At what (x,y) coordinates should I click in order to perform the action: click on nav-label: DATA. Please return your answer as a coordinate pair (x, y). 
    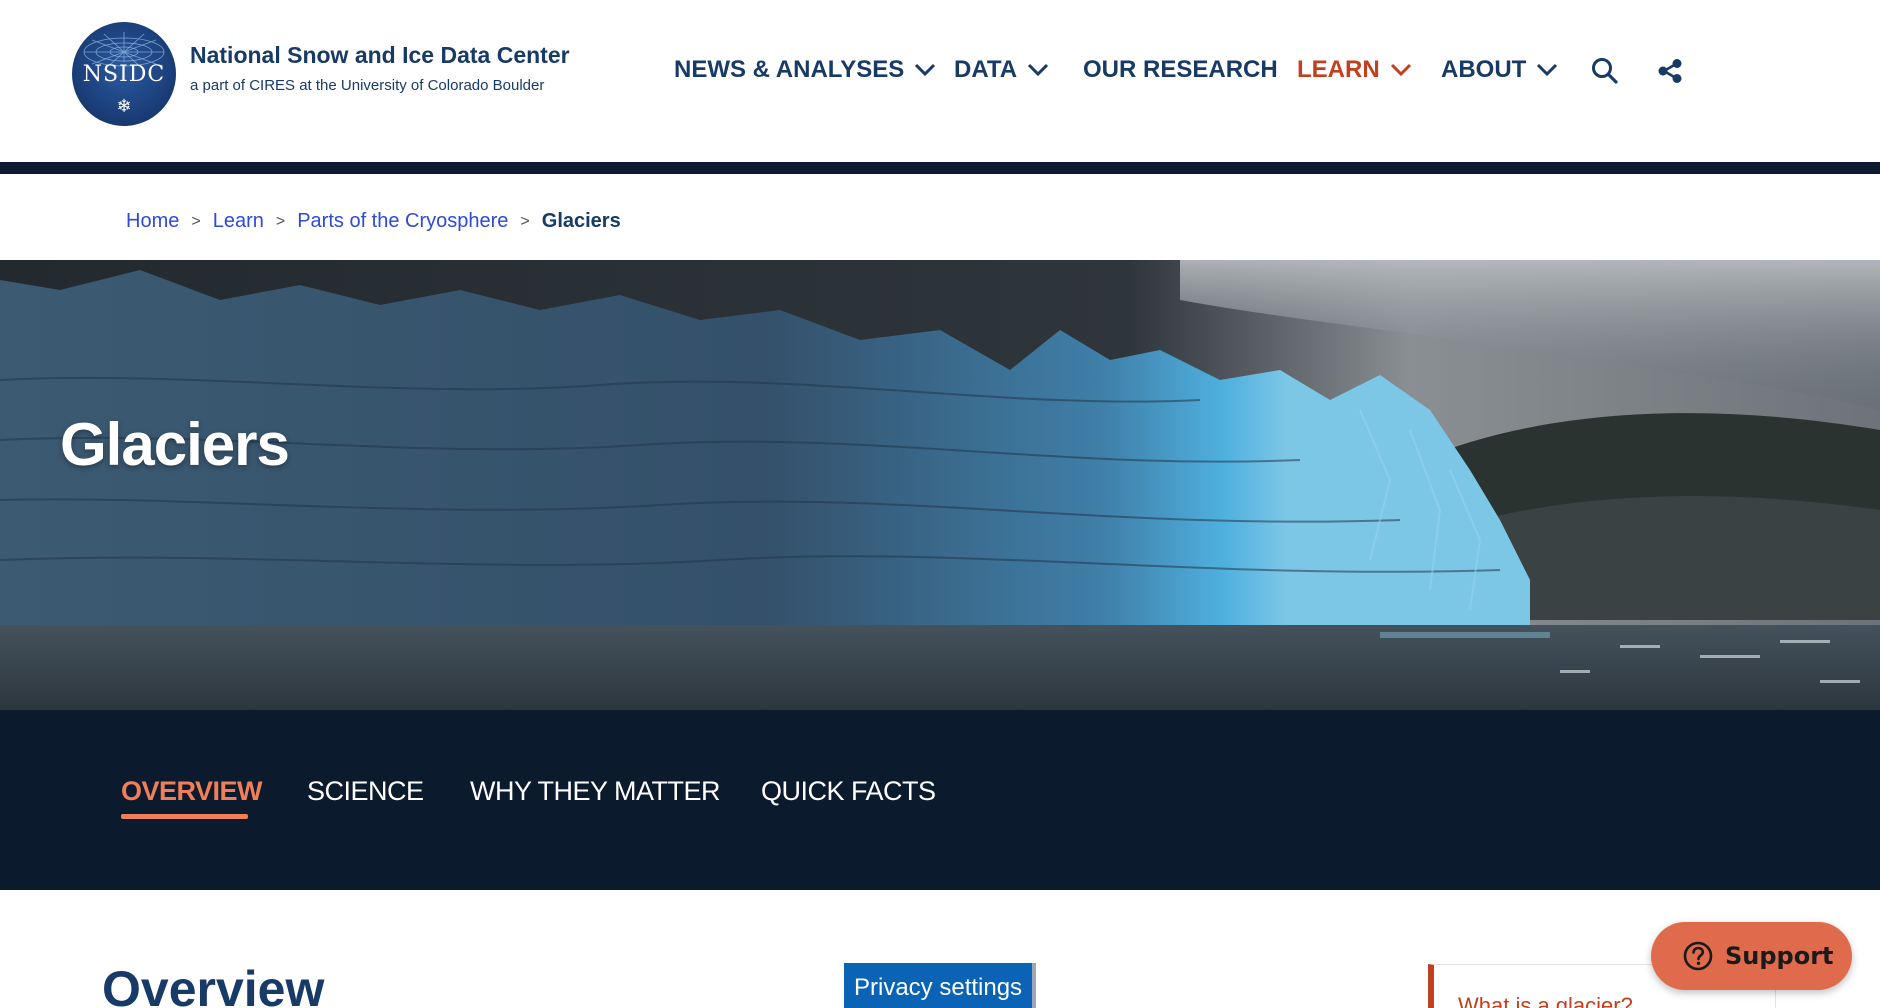
    Looking at the image, I should click on (986, 69).